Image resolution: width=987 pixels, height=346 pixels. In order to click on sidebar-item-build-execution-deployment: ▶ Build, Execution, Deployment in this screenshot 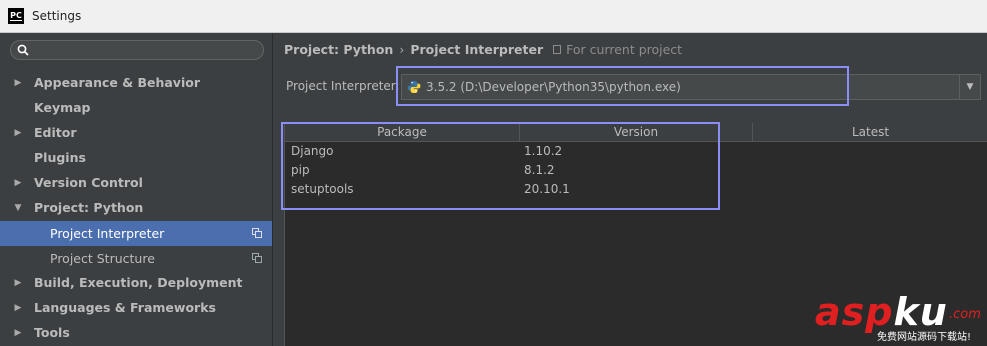, I will do `click(136, 282)`.